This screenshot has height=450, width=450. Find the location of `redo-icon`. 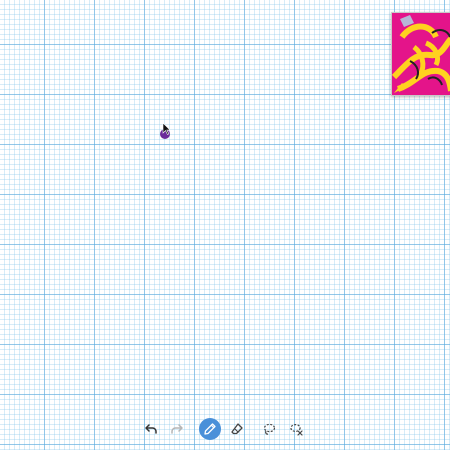

redo-icon is located at coordinates (177, 429).